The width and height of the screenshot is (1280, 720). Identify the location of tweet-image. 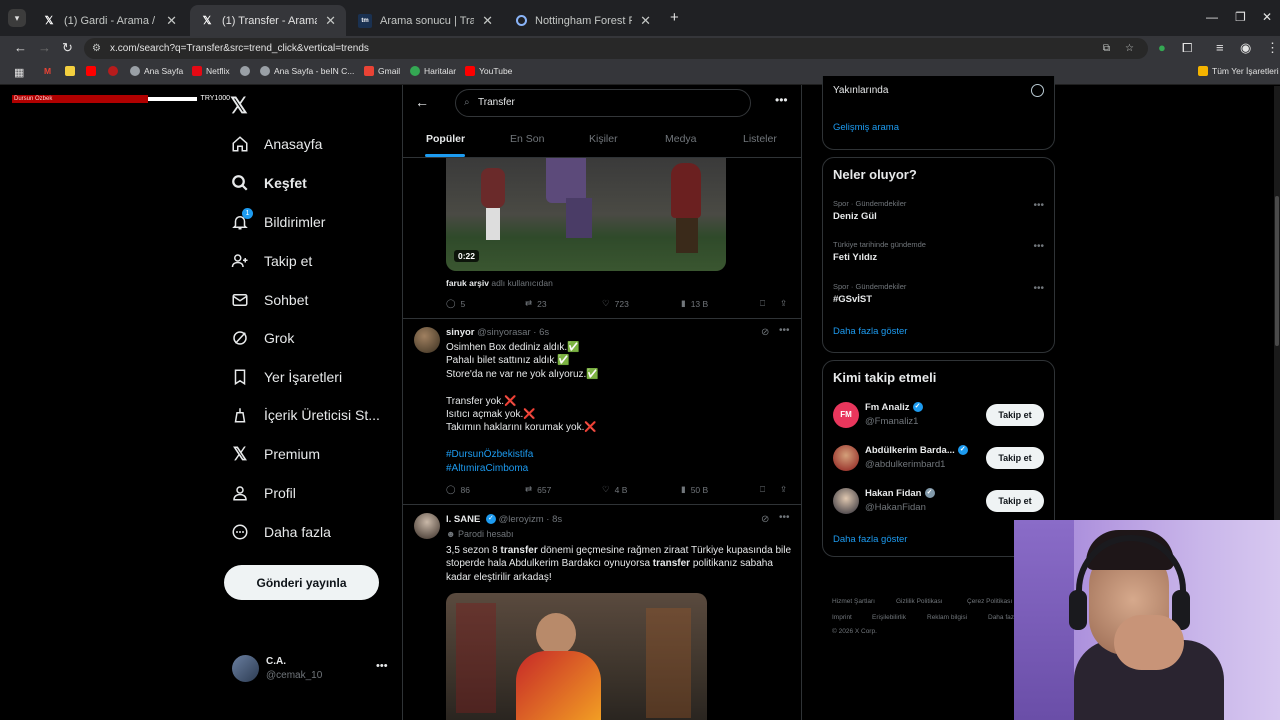
(576, 656).